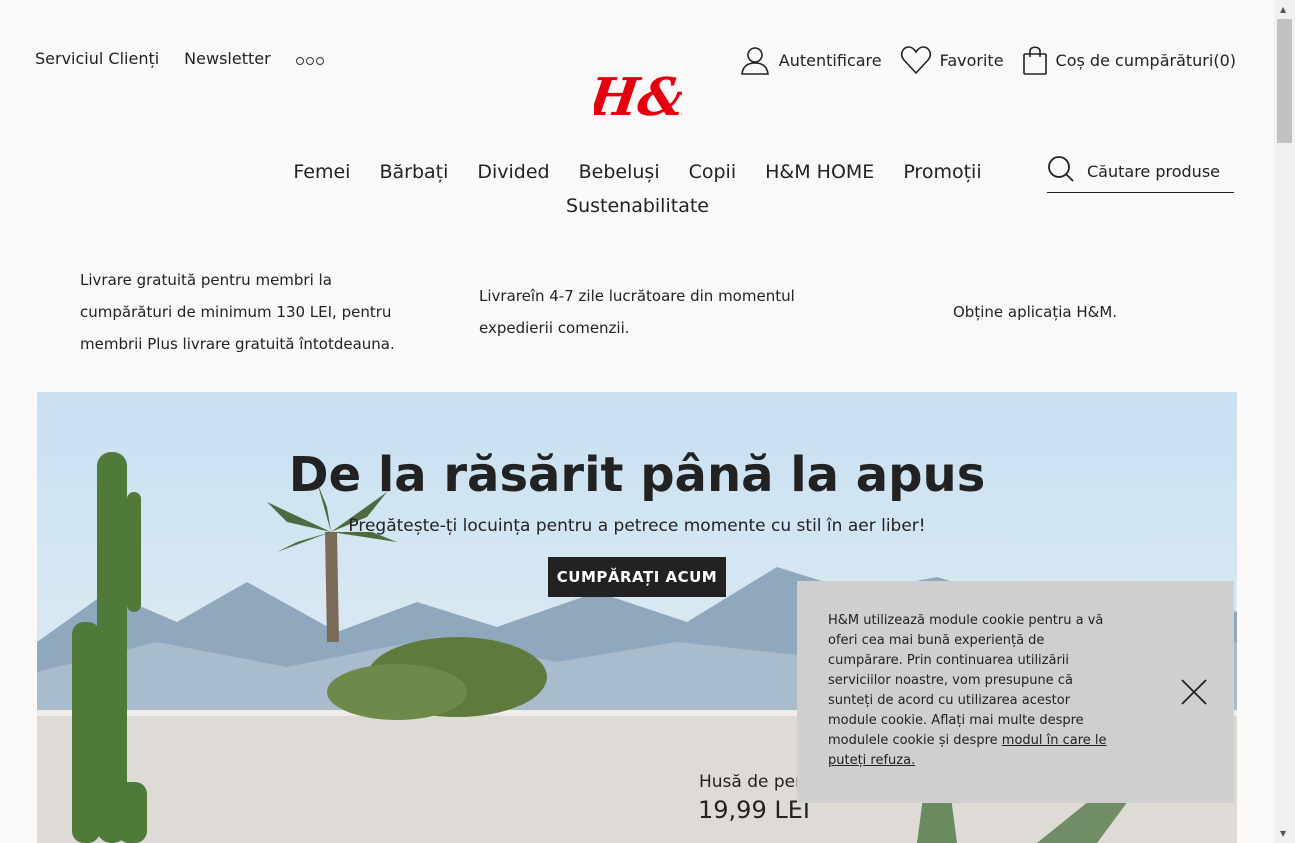  I want to click on login-button: Autentificare, so click(810, 60).